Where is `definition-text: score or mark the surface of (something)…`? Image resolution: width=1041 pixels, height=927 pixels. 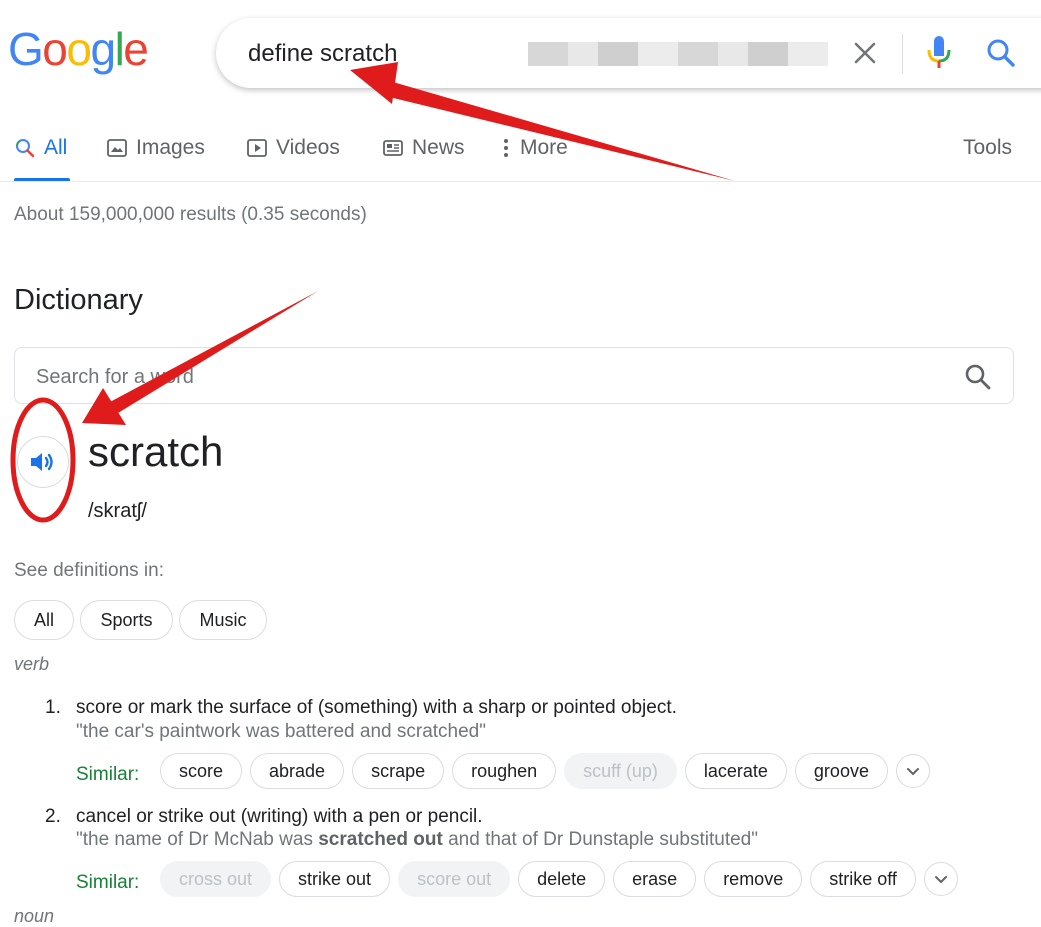 definition-text: score or mark the surface of (something)… is located at coordinates (376, 707).